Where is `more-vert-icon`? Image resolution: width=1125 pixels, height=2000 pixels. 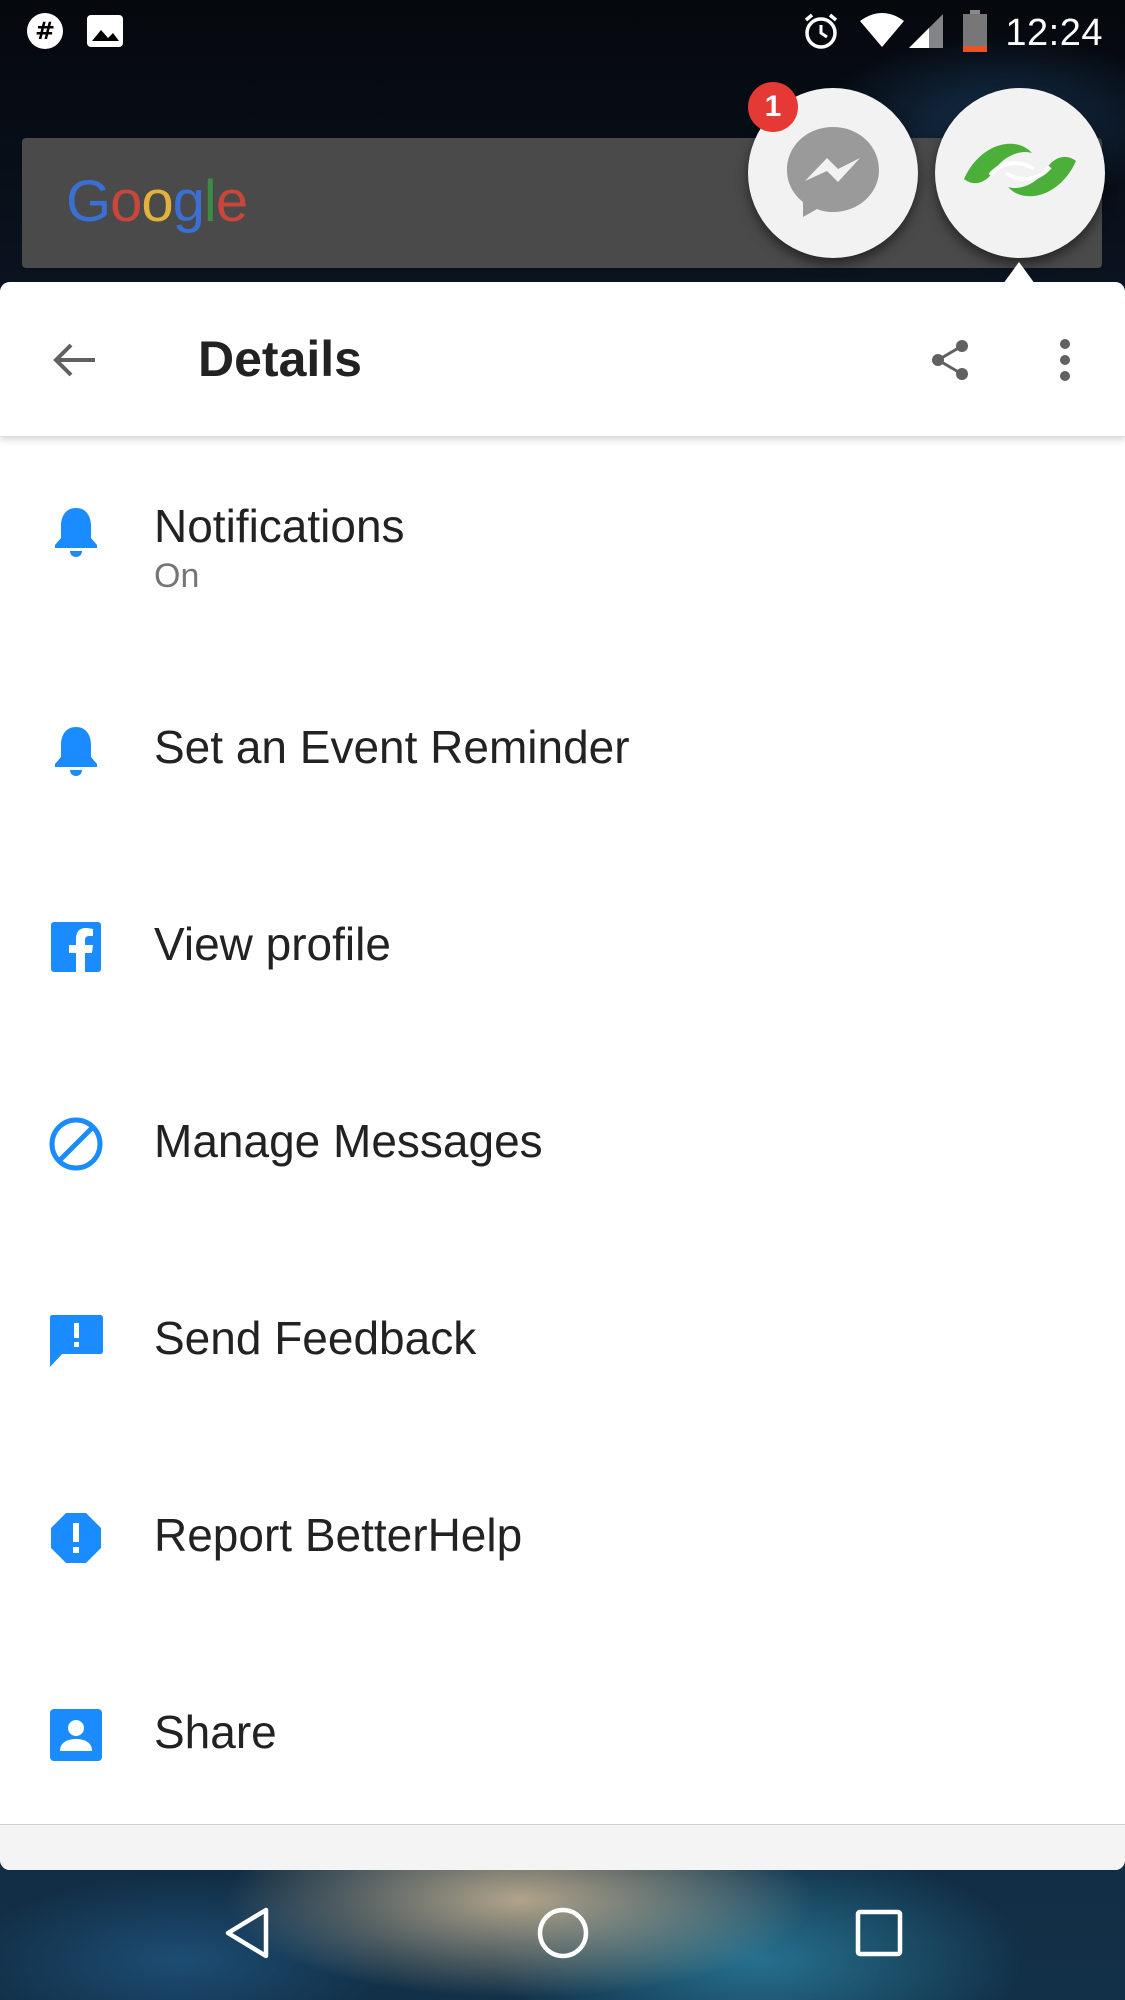 more-vert-icon is located at coordinates (1065, 362).